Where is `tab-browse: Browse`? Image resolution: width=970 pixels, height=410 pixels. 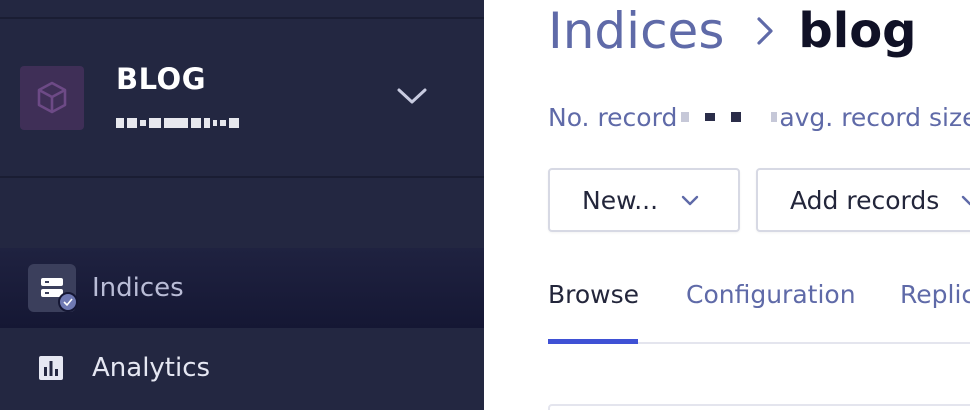 tab-browse: Browse is located at coordinates (593, 294).